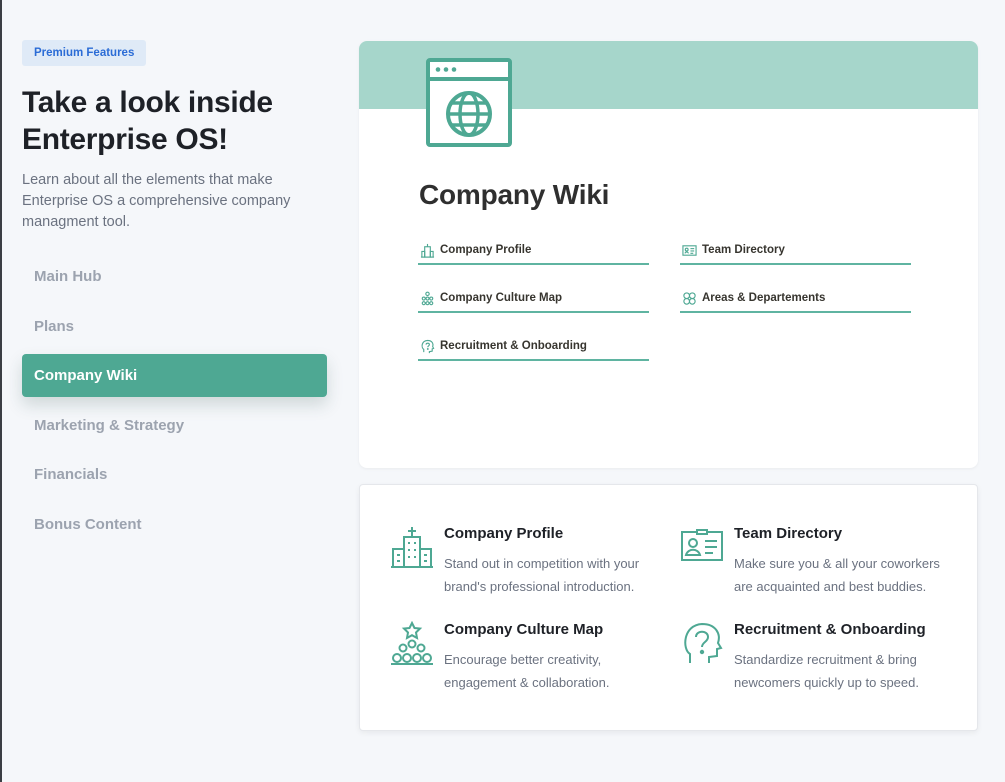 The image size is (1005, 782). I want to click on premium-badge: Premium Features, so click(84, 53).